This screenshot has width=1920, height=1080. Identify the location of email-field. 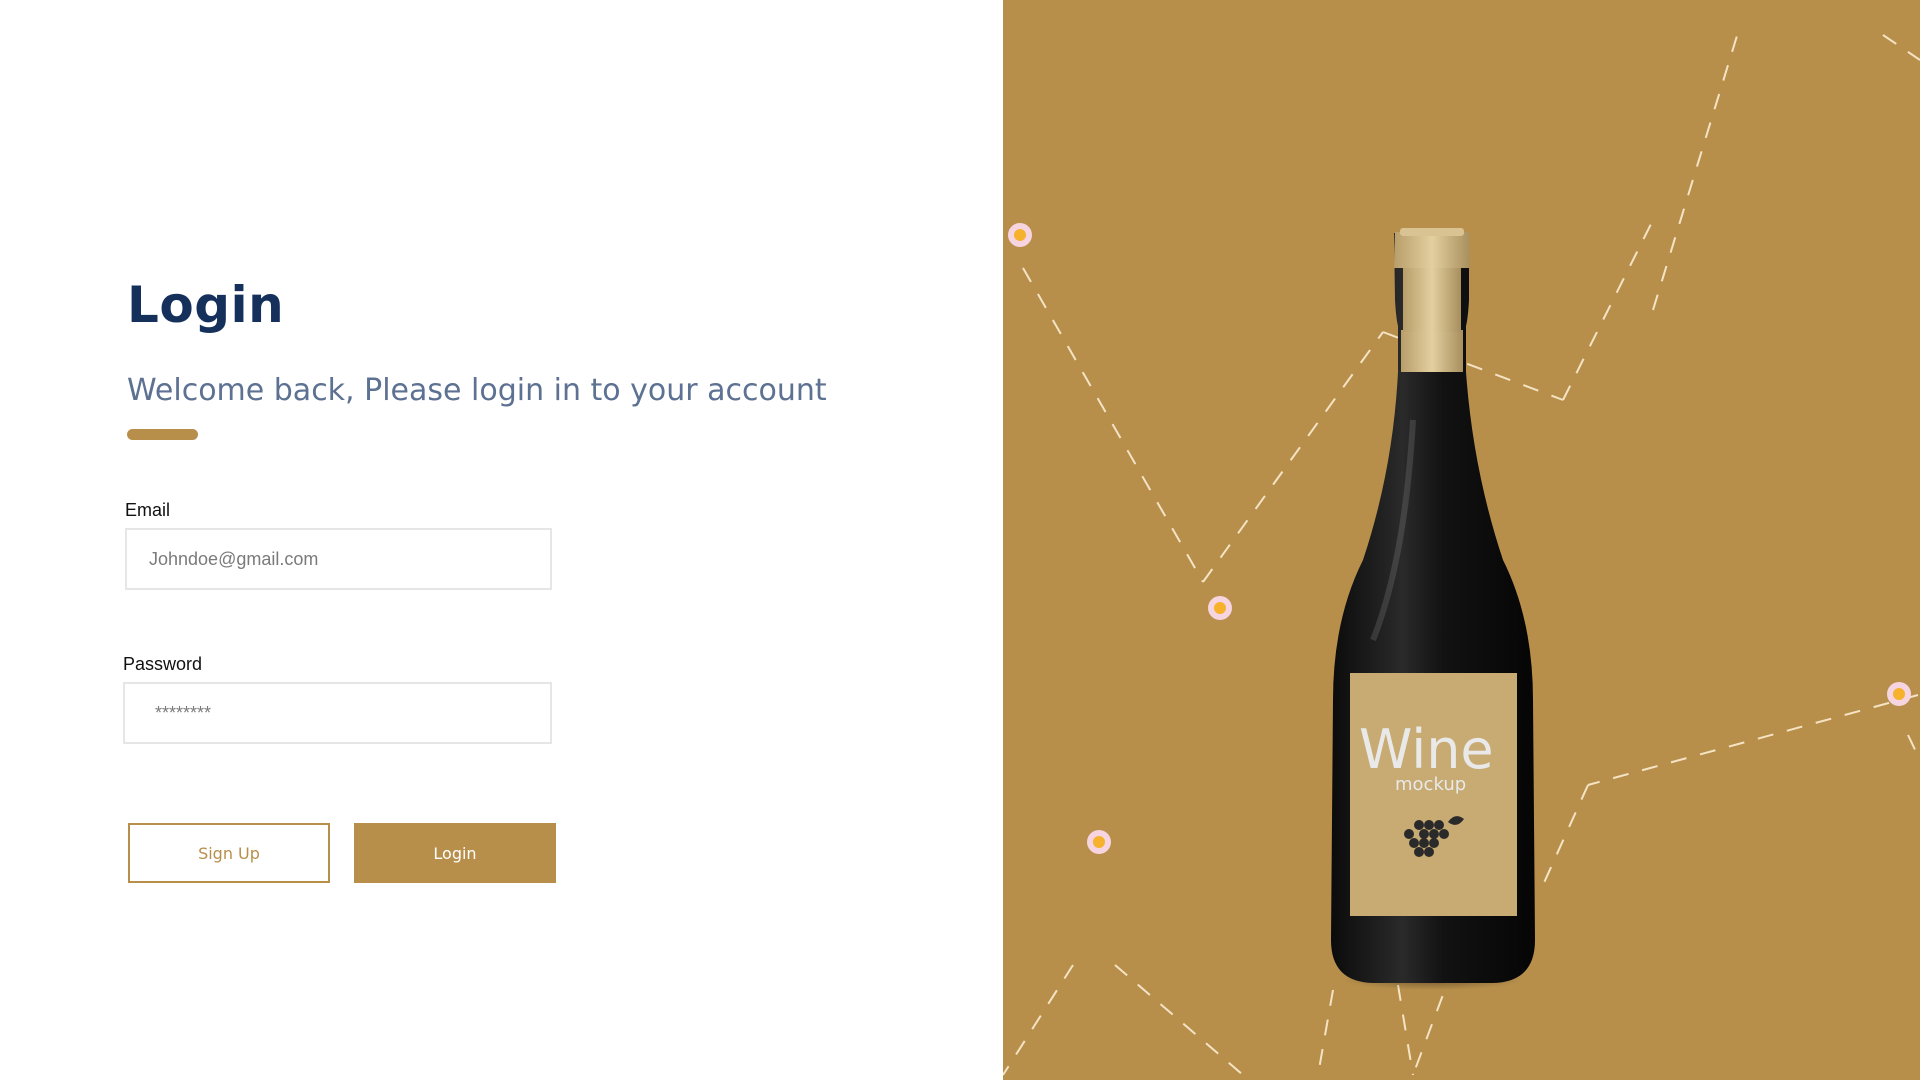
(338, 559).